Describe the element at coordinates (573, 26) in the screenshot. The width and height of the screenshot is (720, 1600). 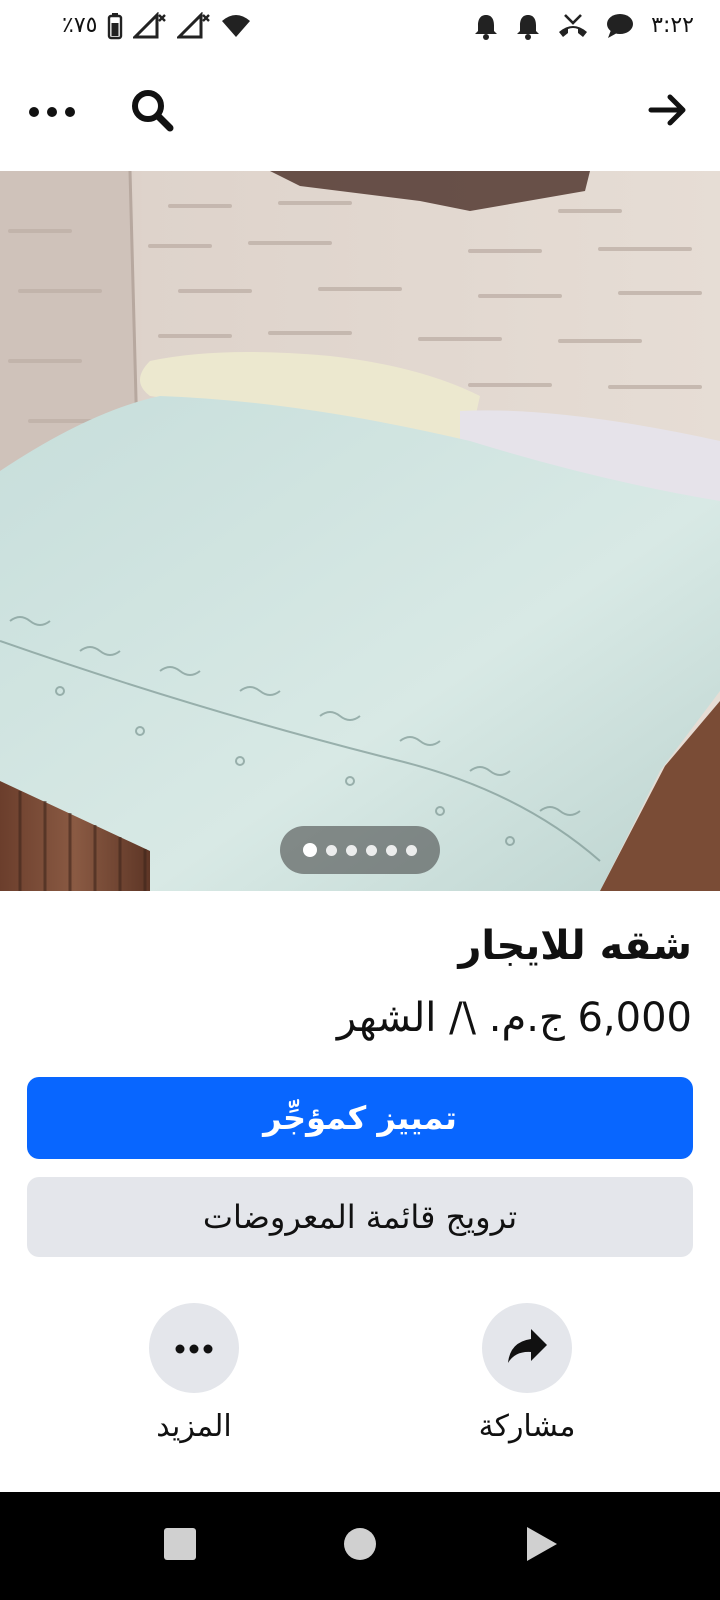
I see `missed-call-icon` at that location.